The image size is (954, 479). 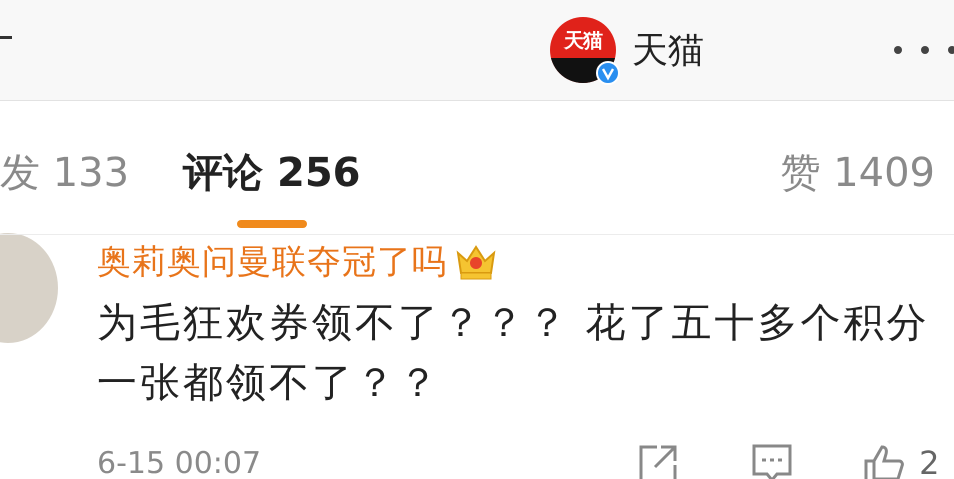 I want to click on author-name: 奥莉奥问曼联夺冠了吗, so click(x=272, y=262).